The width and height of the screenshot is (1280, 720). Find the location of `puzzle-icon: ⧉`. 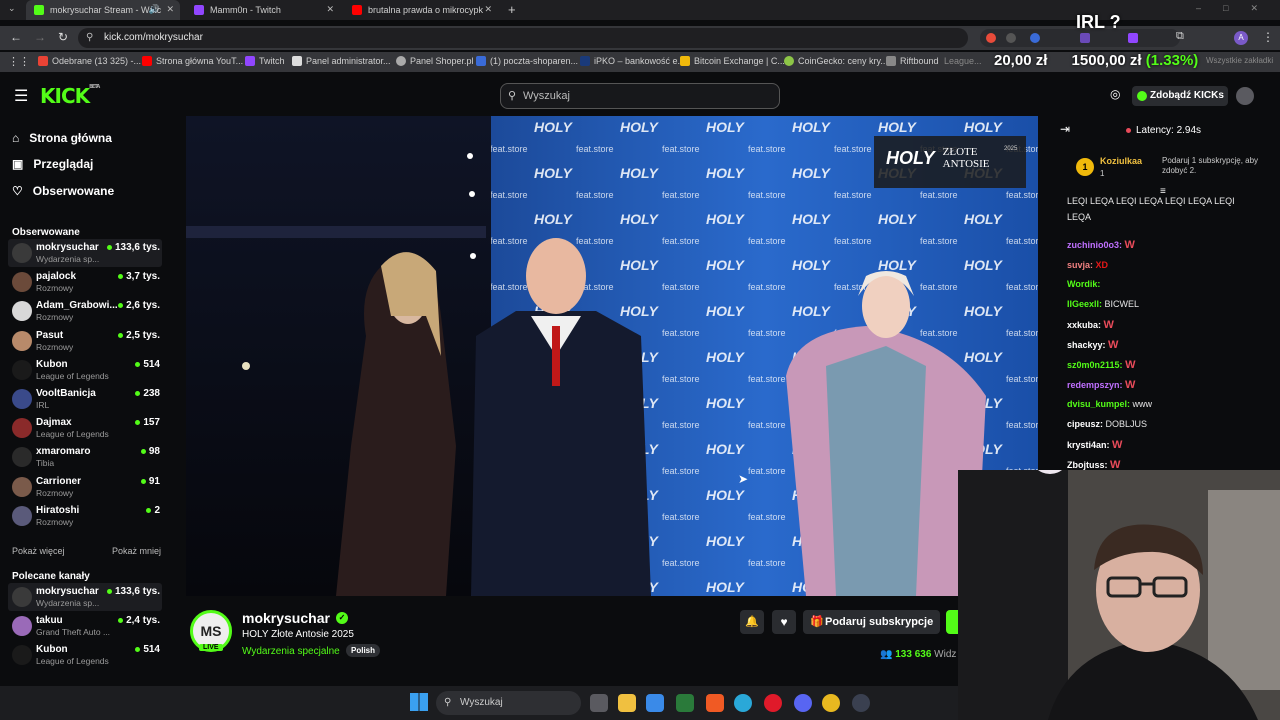

puzzle-icon: ⧉ is located at coordinates (1180, 36).